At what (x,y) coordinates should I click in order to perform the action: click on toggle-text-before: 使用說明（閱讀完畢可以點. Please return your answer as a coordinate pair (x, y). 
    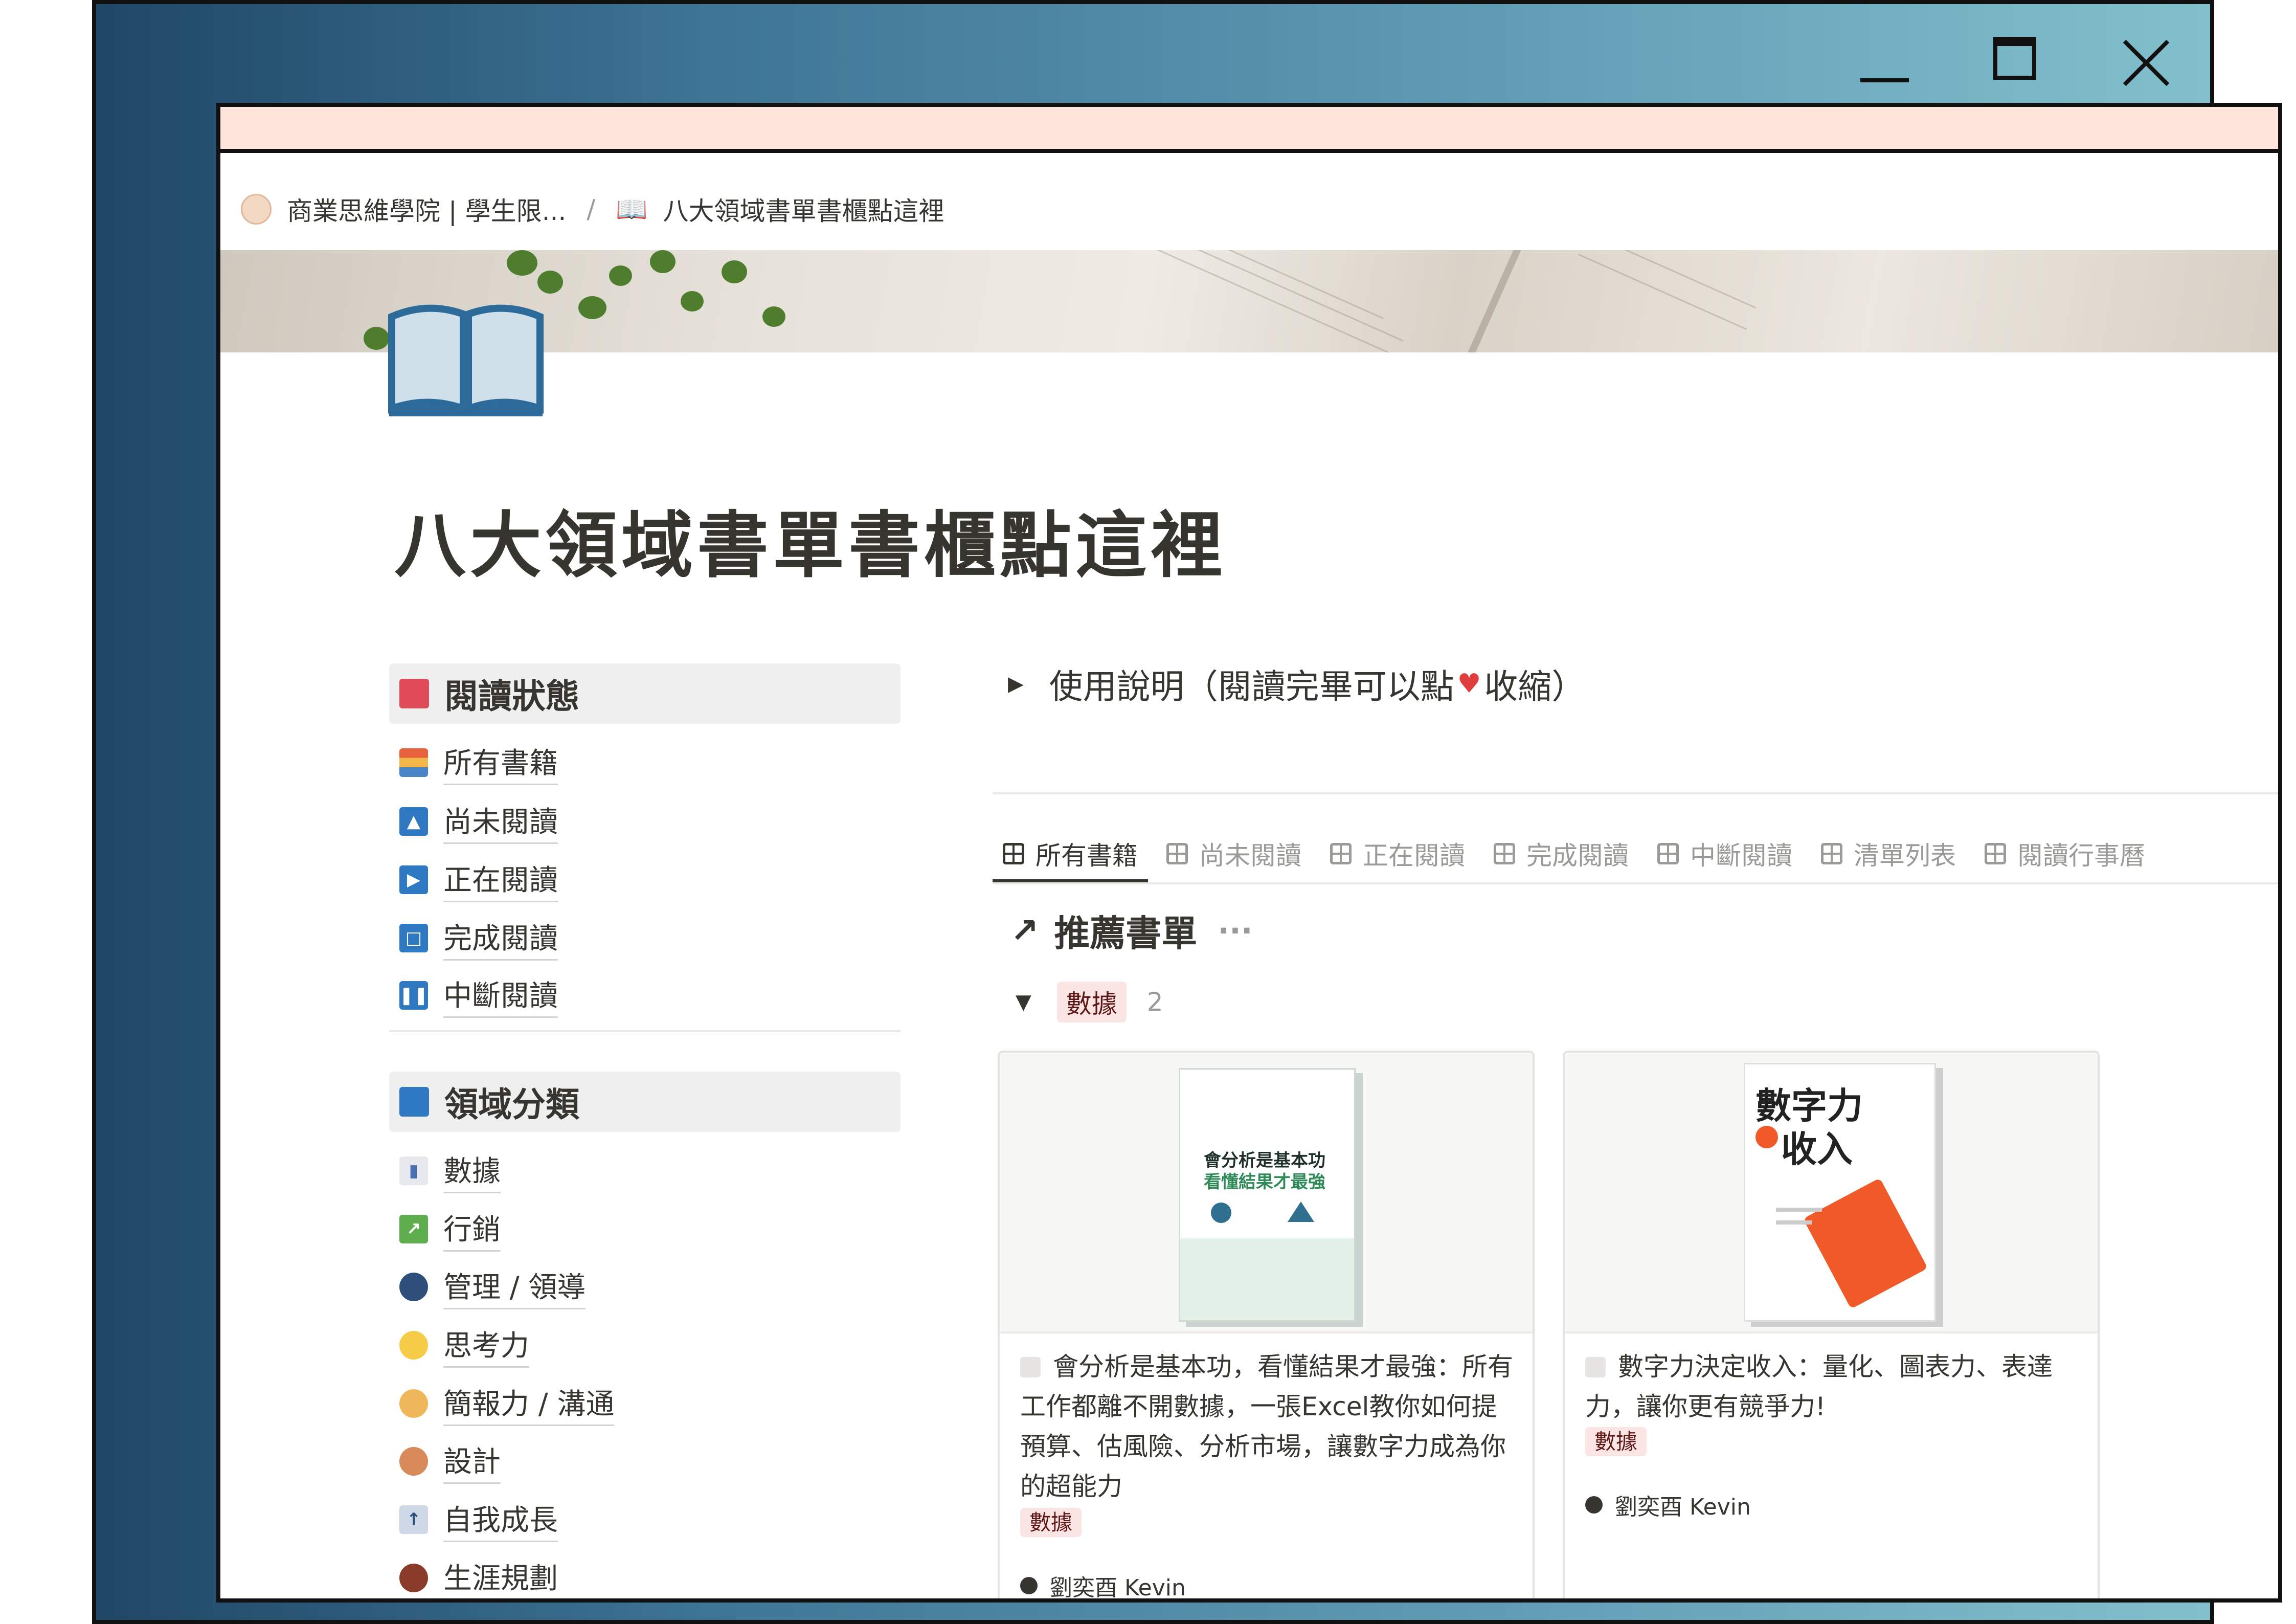
    Looking at the image, I should click on (1252, 686).